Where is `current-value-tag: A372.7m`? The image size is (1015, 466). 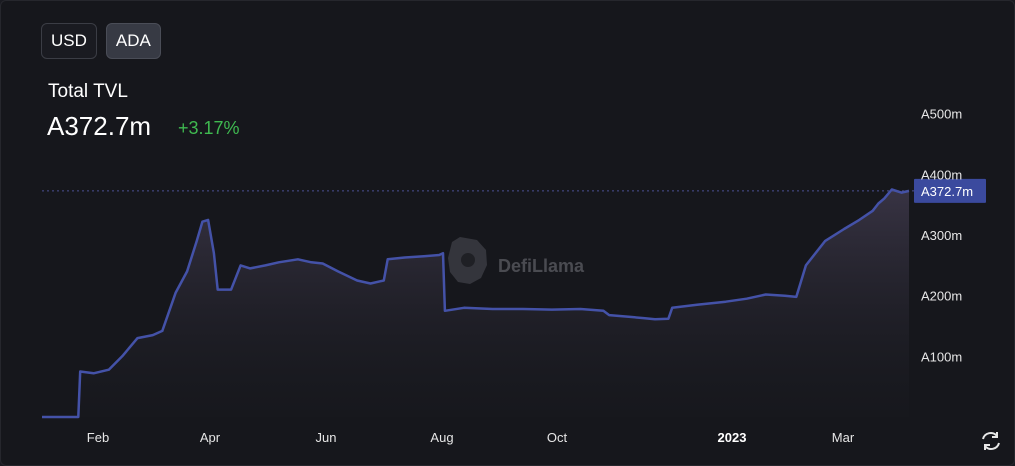
current-value-tag: A372.7m is located at coordinates (950, 190).